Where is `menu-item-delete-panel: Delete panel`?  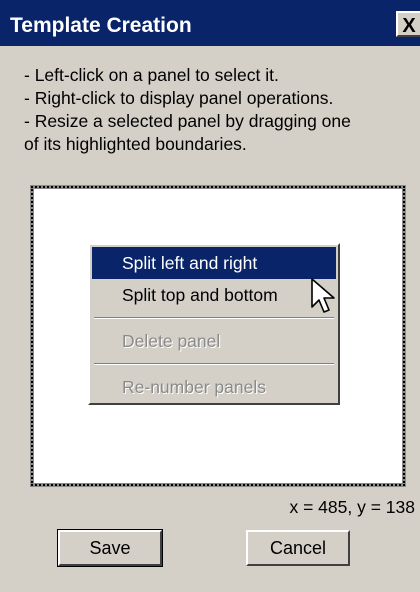 menu-item-delete-panel: Delete panel is located at coordinates (171, 341).